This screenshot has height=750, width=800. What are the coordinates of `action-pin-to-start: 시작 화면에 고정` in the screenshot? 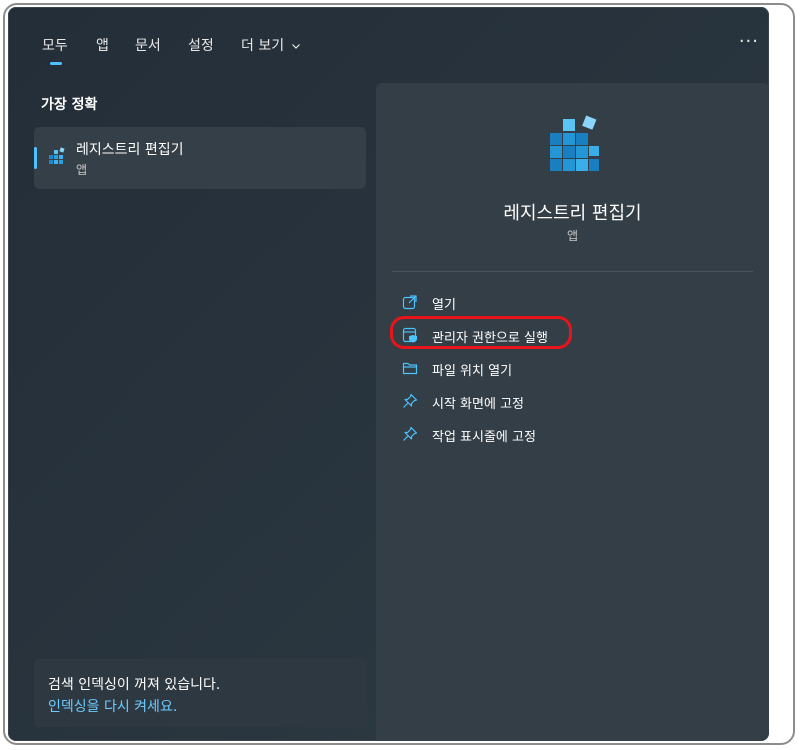 It's located at (566, 401).